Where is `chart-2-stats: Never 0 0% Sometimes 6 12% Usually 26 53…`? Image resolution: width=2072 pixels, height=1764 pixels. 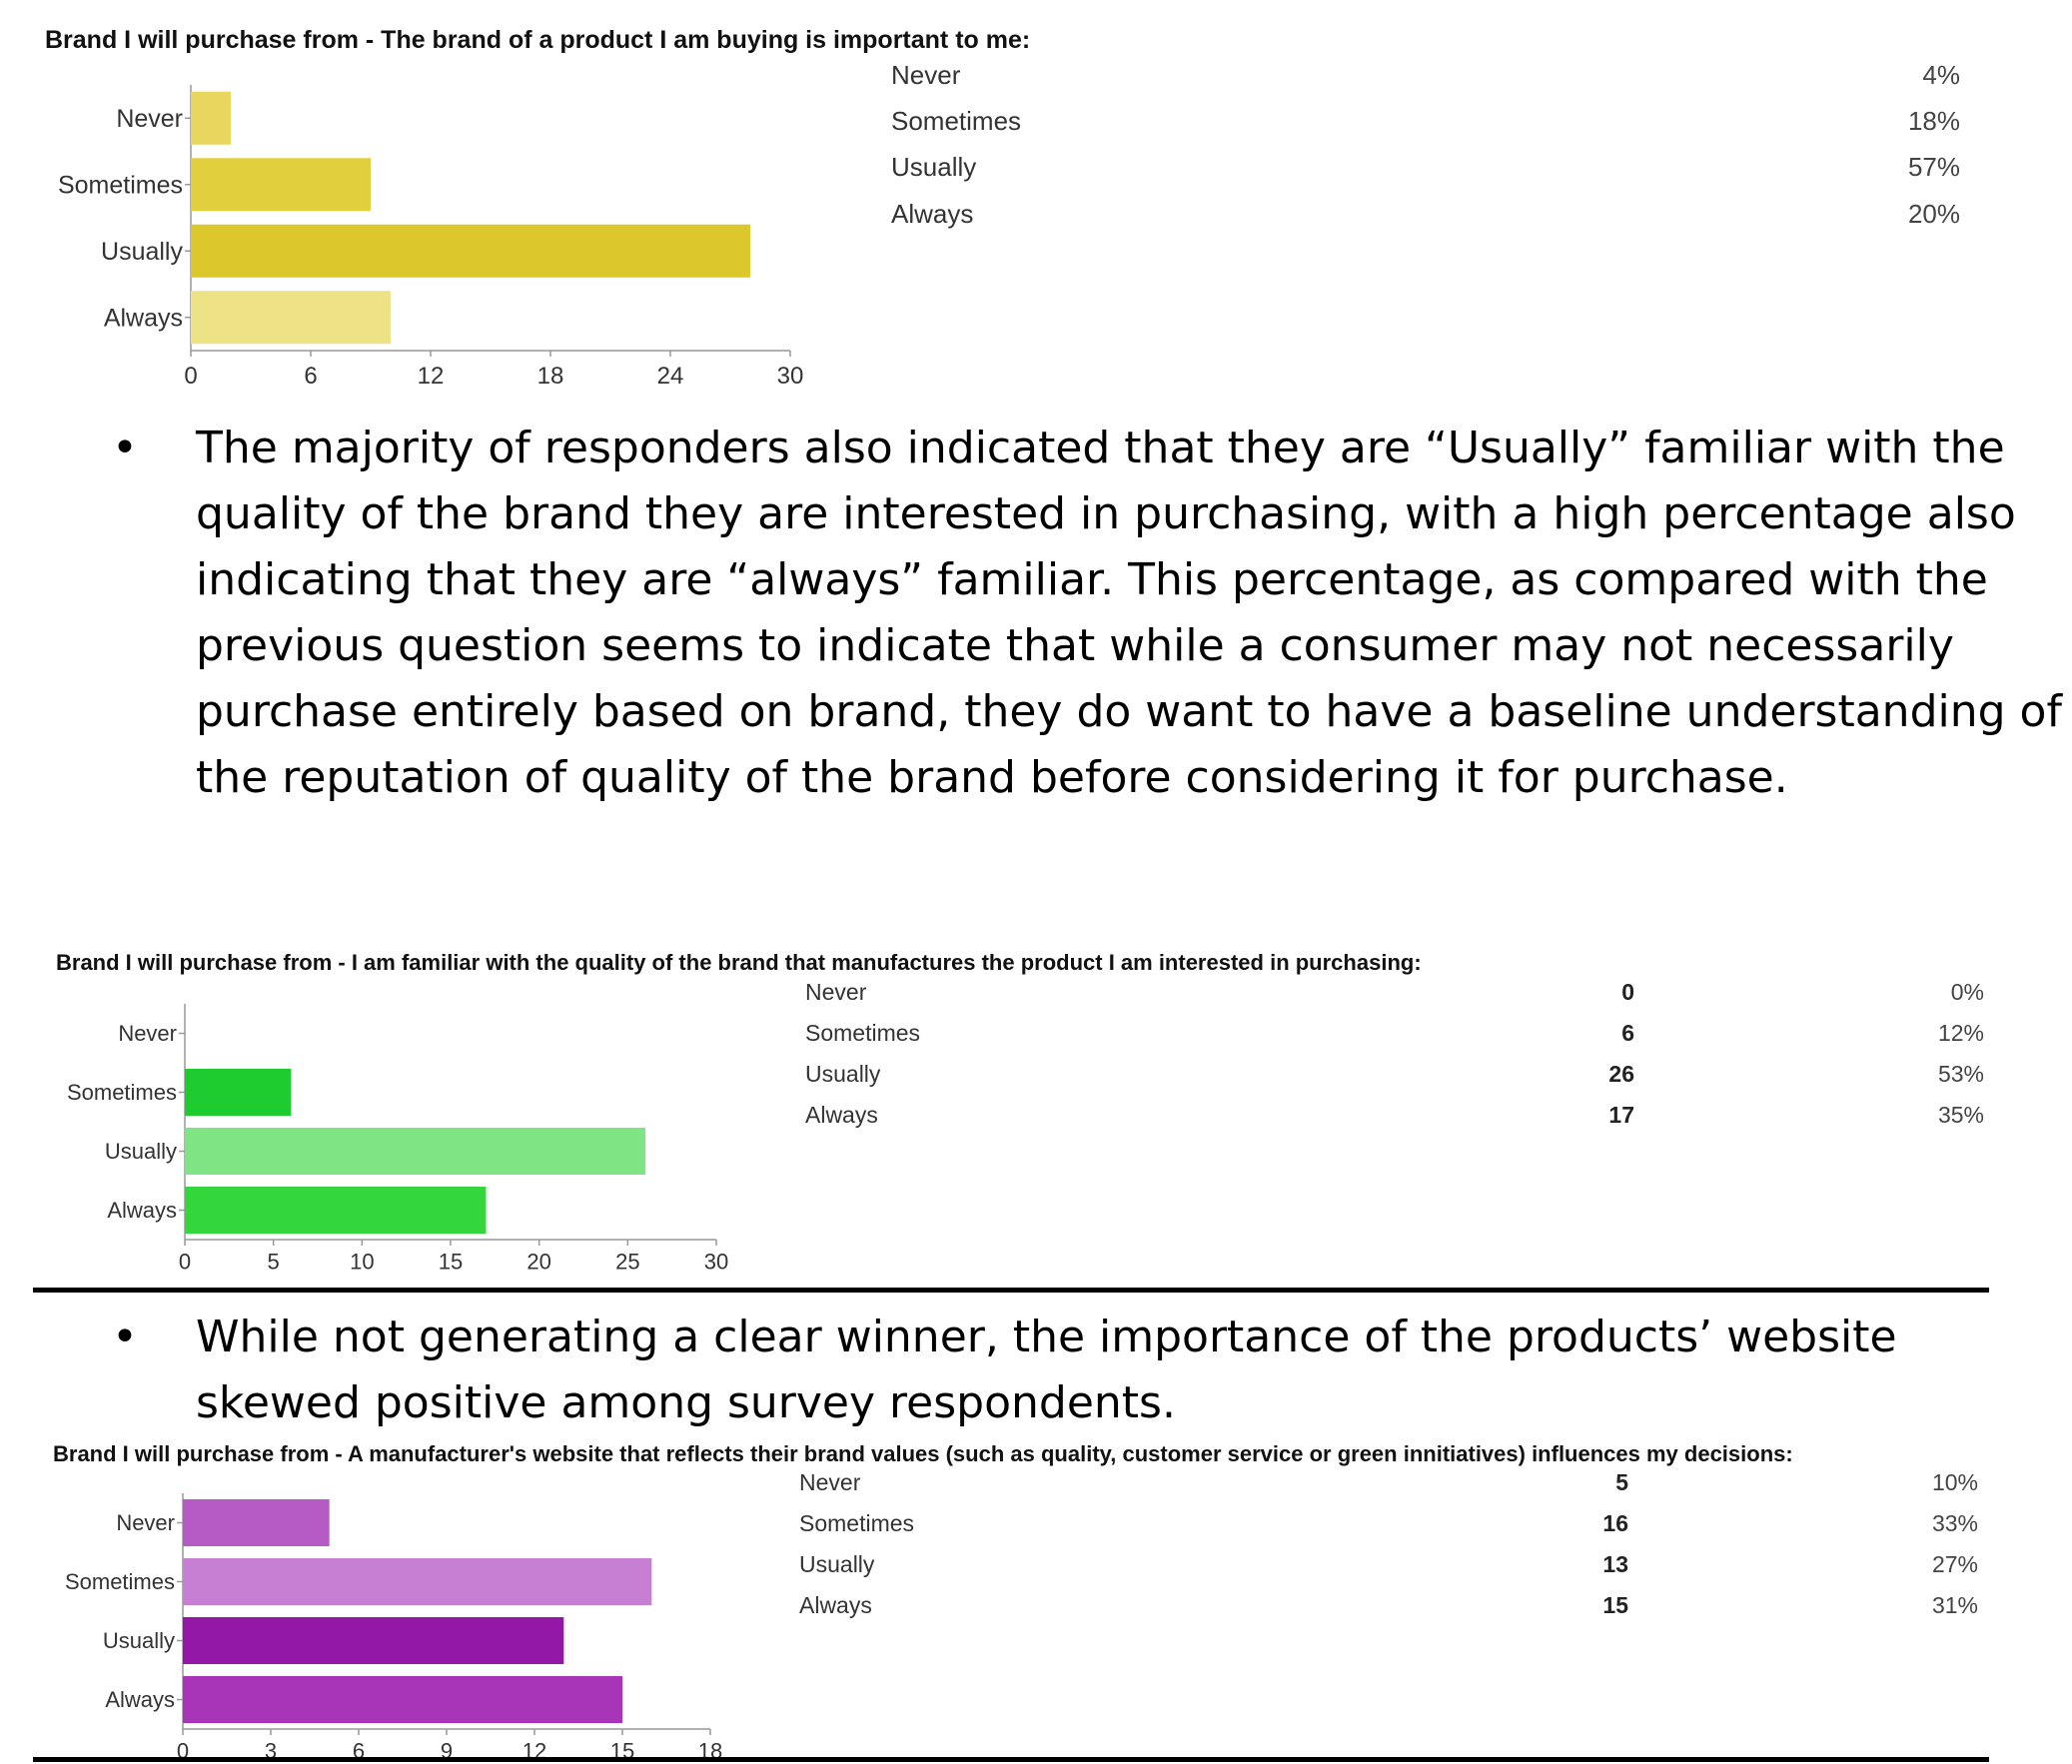
chart-2-stats: Never 0 0% Sometimes 6 12% Usually 26 53… is located at coordinates (1404, 1064).